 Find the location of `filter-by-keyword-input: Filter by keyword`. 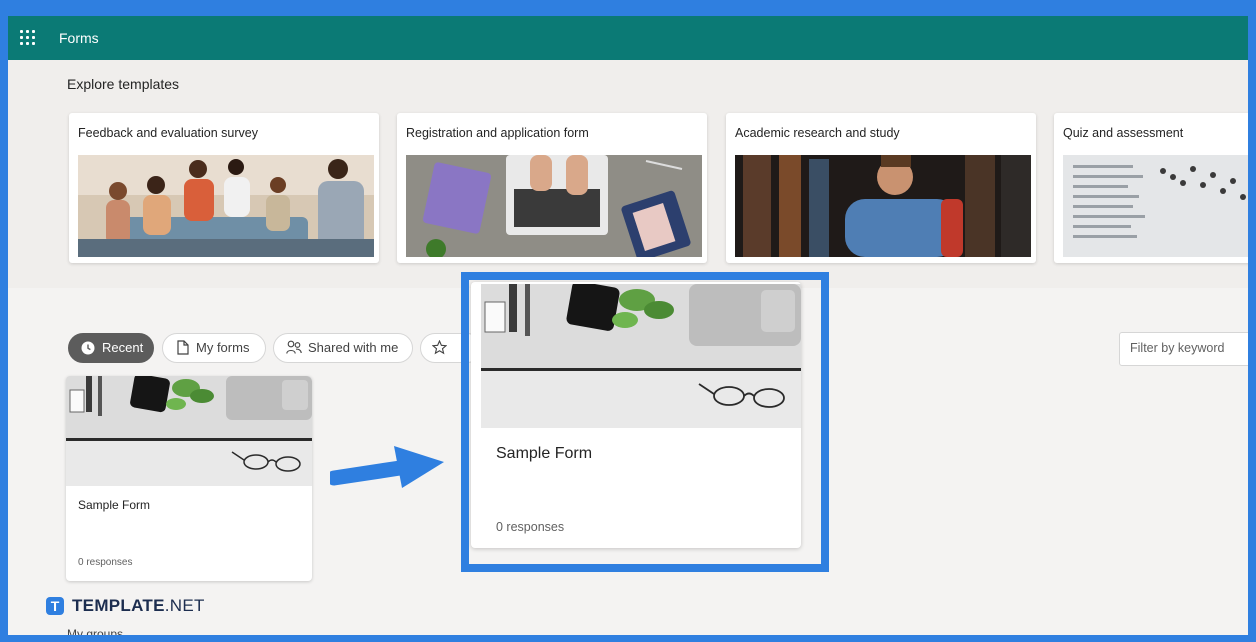

filter-by-keyword-input: Filter by keyword is located at coordinates (1183, 349).